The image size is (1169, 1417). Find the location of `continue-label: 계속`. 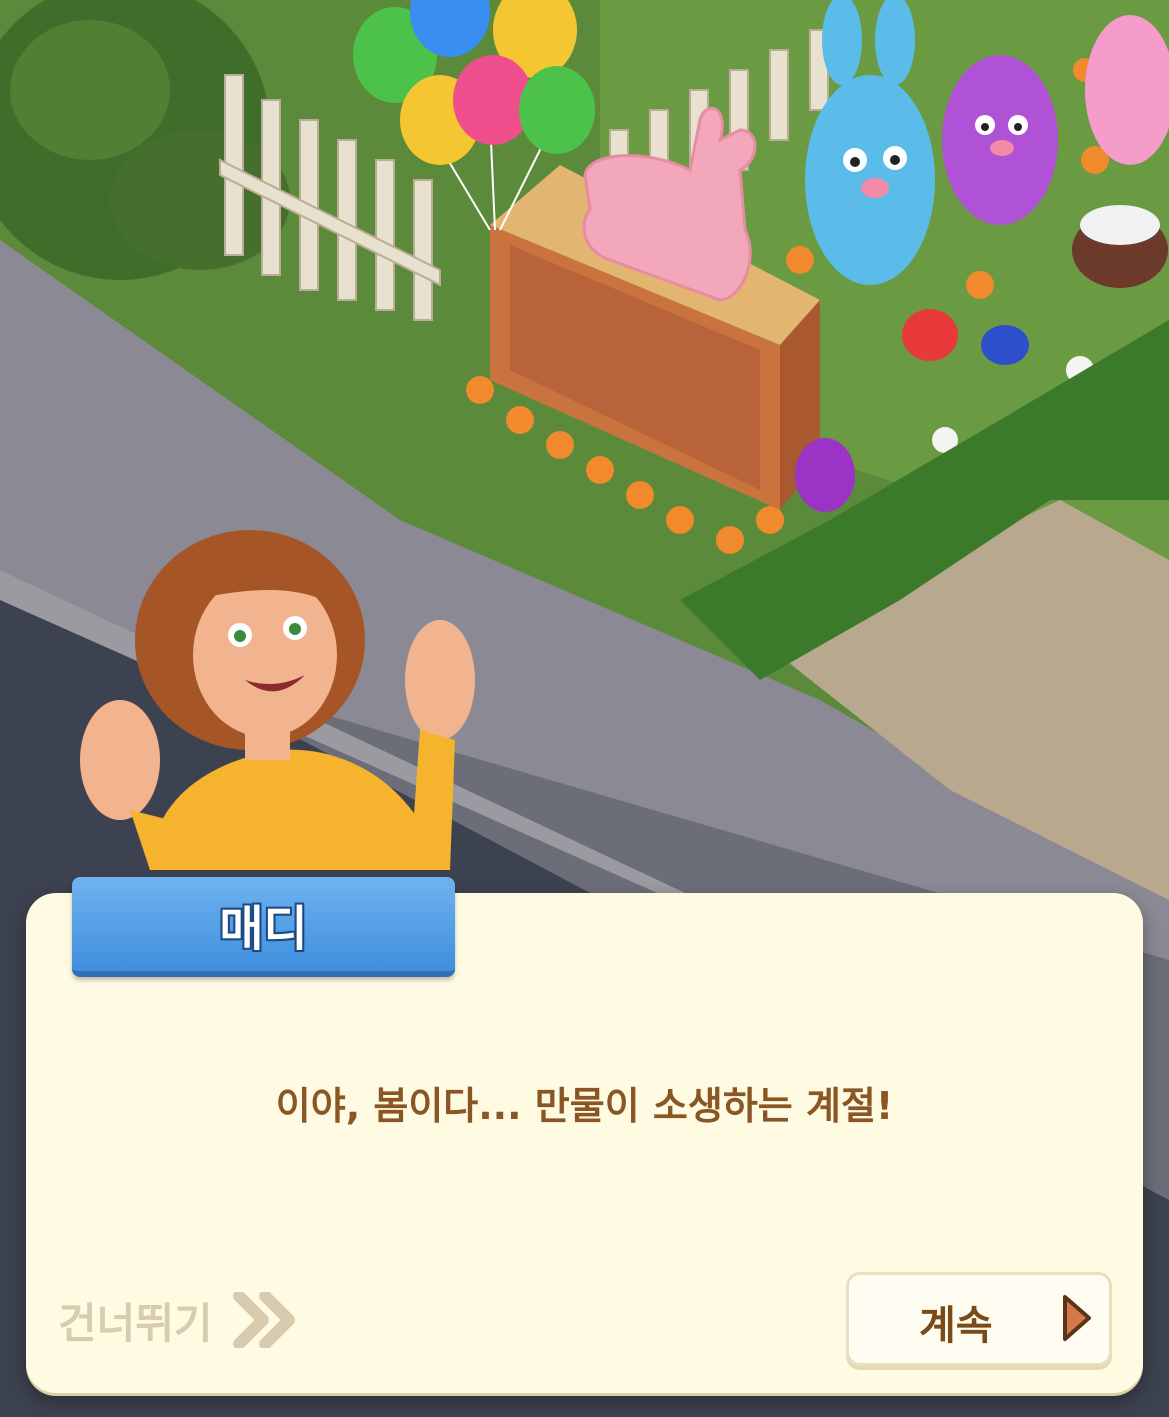

continue-label: 계속 is located at coordinates (956, 1326).